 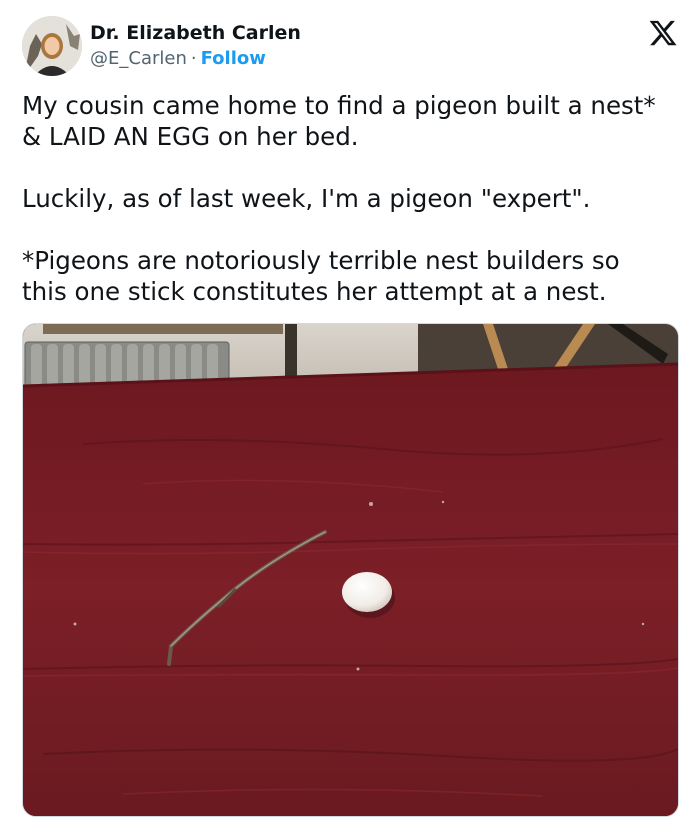 What do you see at coordinates (233, 58) in the screenshot?
I see `follow-button: Follow` at bounding box center [233, 58].